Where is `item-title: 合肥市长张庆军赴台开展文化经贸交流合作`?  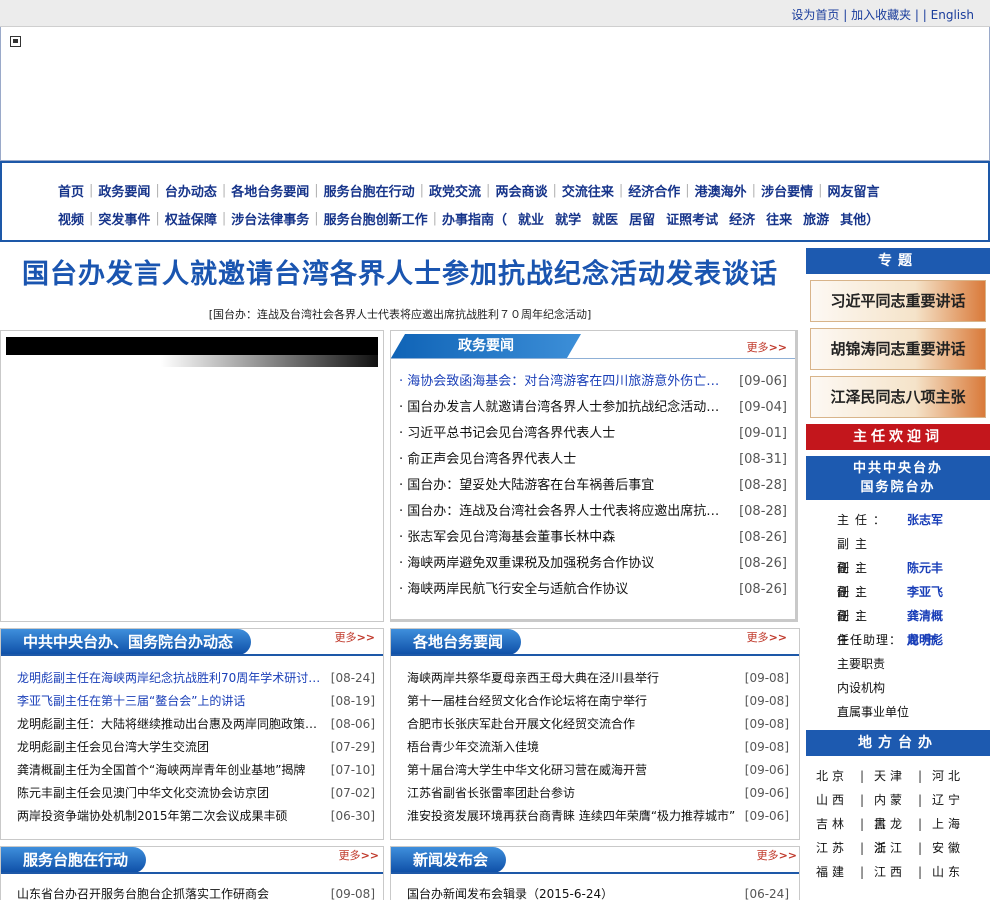 item-title: 合肥市长张庆军赴台开展文化经贸交流合作 is located at coordinates (521, 724).